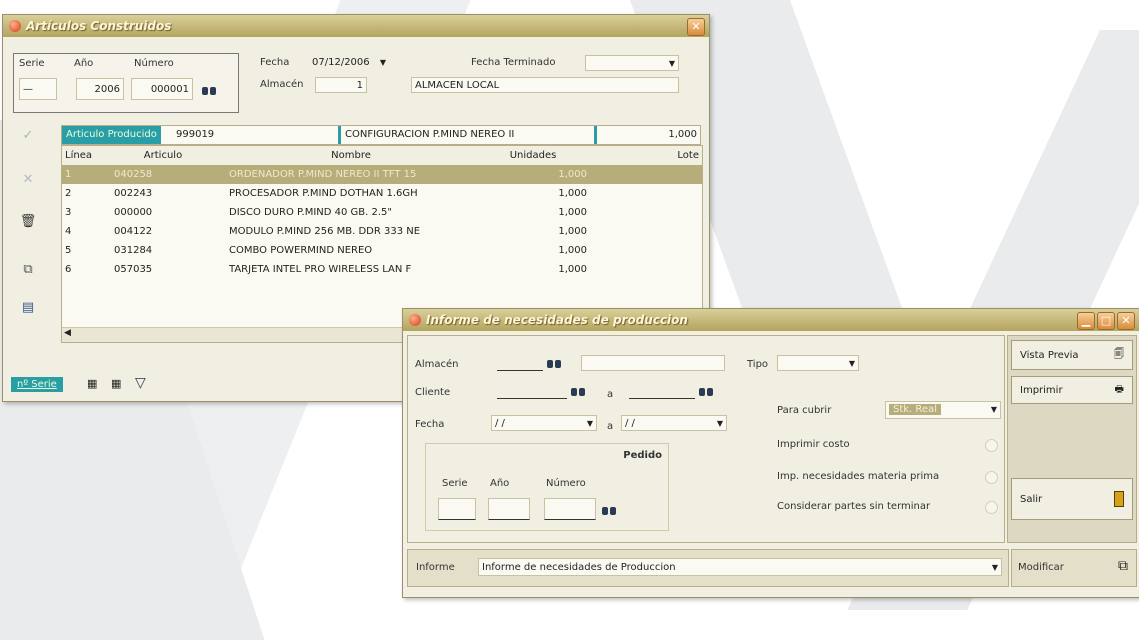 Image resolution: width=1139 pixels, height=640 pixels. What do you see at coordinates (632, 63) in the screenshot?
I see `fecha-terminado-field: ▼` at bounding box center [632, 63].